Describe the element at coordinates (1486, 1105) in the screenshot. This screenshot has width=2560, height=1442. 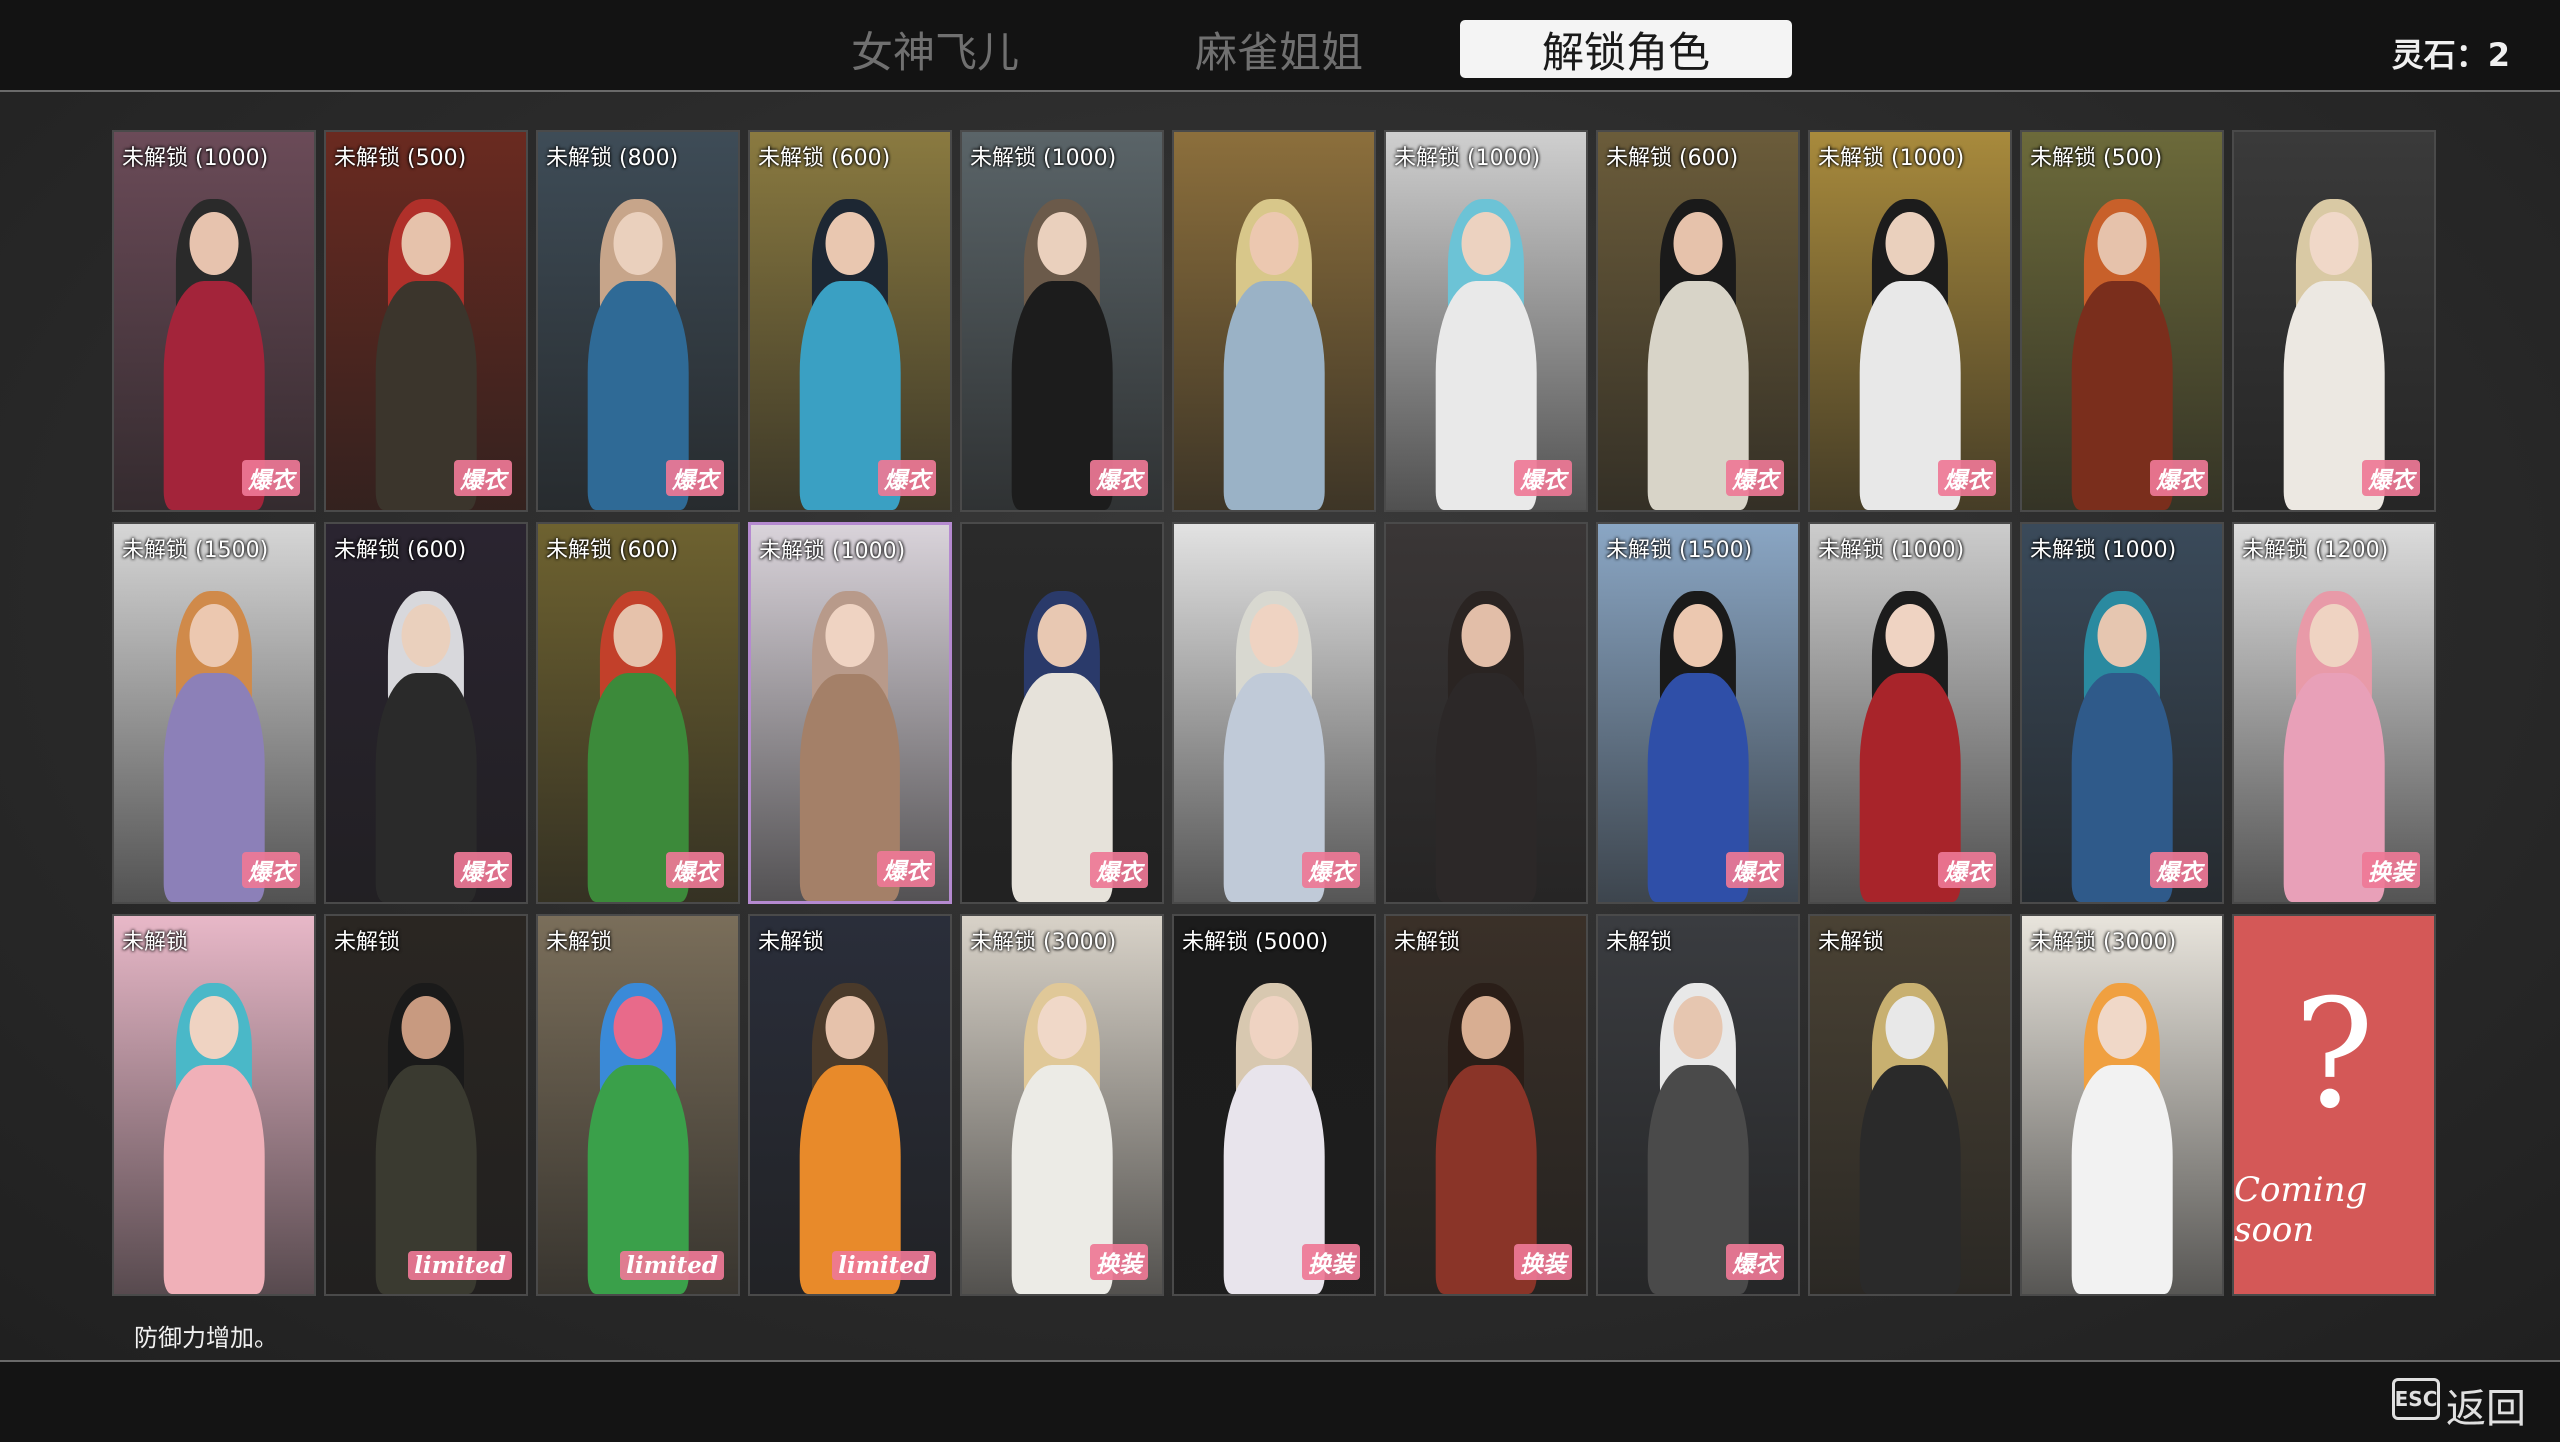
I see `character-card: 未解锁 换装` at that location.